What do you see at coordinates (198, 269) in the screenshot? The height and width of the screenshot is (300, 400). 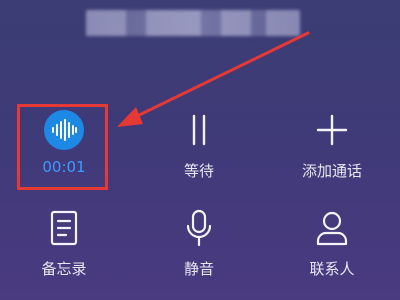 I see `mute-label: 静音` at bounding box center [198, 269].